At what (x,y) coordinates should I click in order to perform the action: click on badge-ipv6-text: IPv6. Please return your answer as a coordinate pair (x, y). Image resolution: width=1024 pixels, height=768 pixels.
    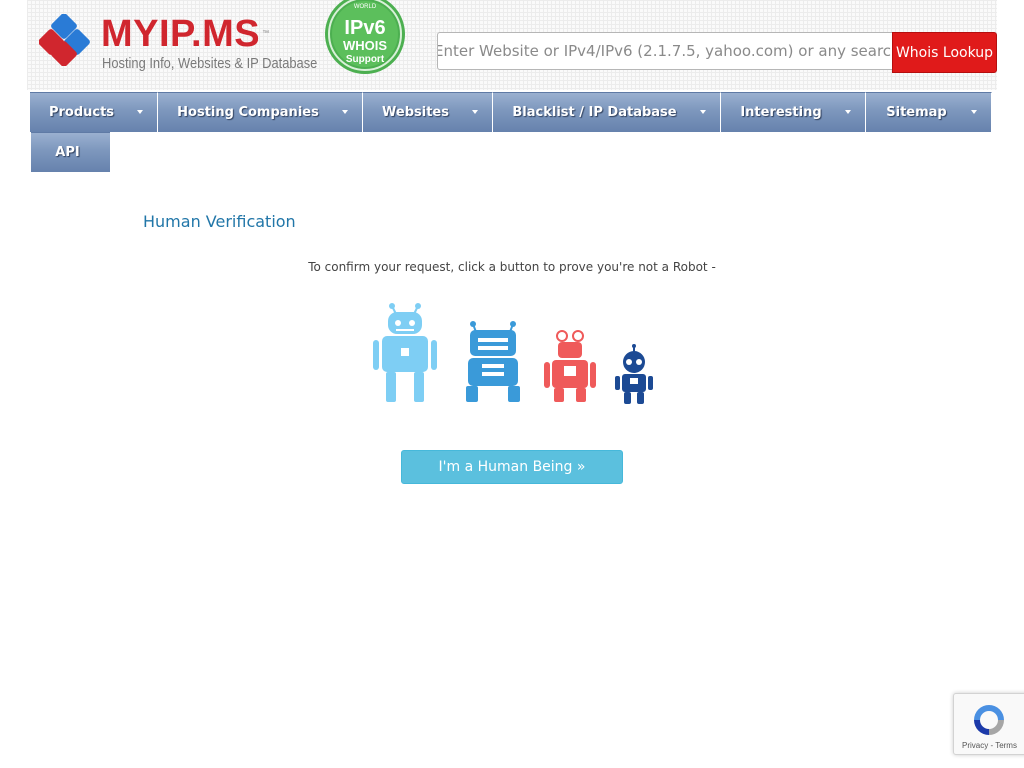
    Looking at the image, I should click on (364, 28).